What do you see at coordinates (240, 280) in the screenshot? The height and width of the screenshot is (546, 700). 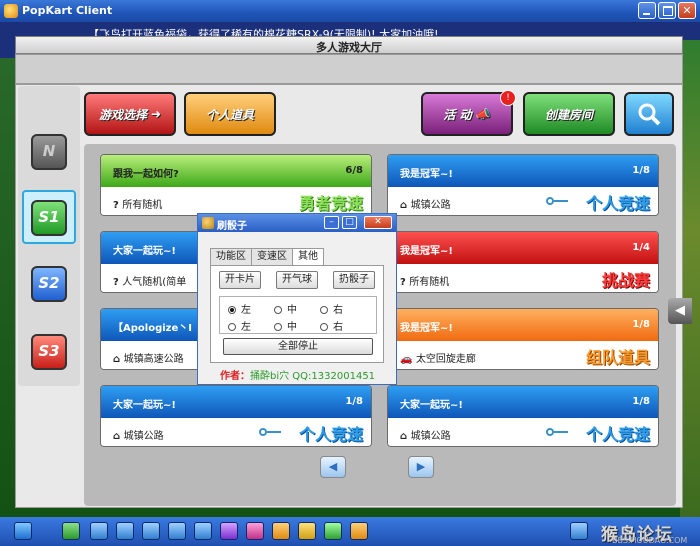 I see `open-card-button: 开卡片` at bounding box center [240, 280].